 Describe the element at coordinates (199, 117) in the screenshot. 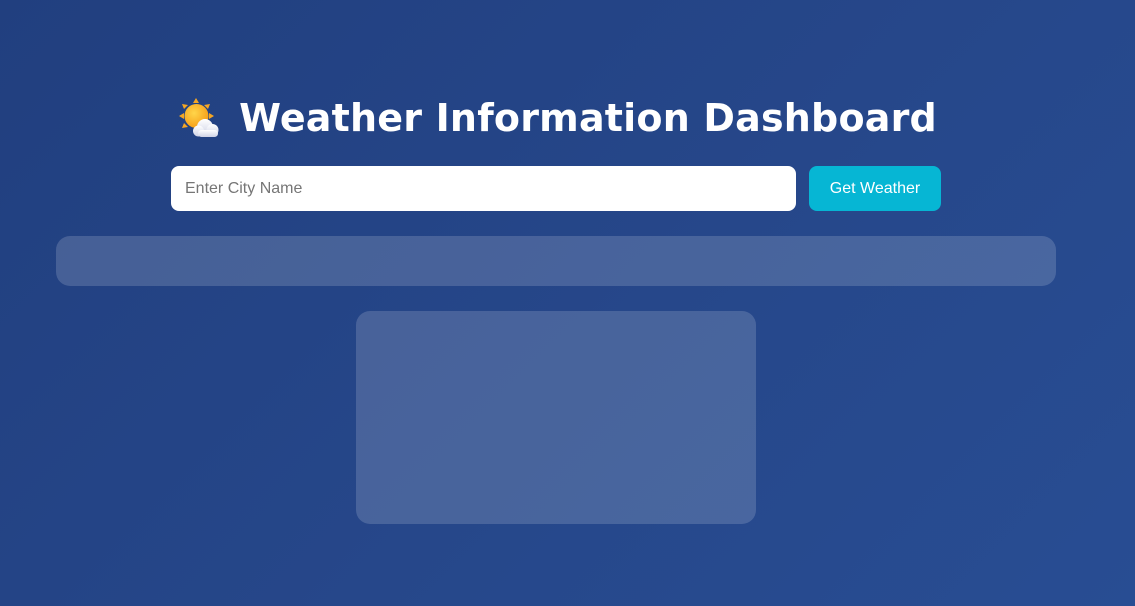

I see `sun-behind-cloud-icon` at that location.